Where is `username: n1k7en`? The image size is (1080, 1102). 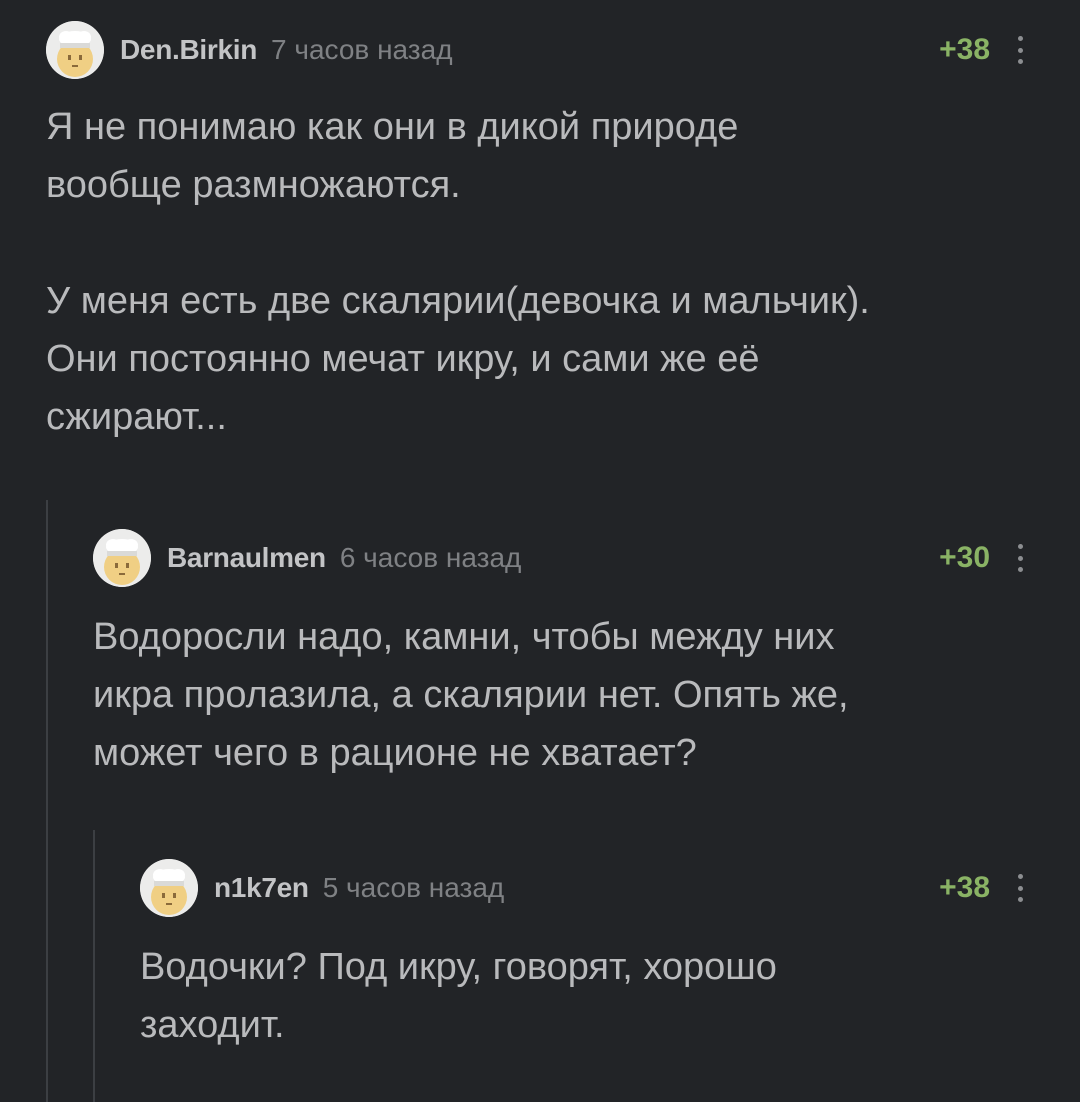 username: n1k7en is located at coordinates (261, 888).